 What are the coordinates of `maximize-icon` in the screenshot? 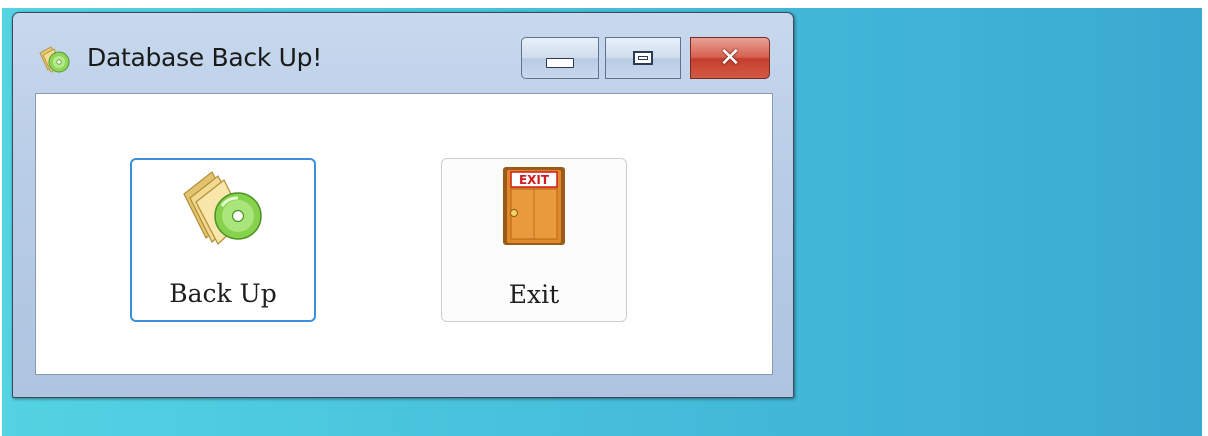 It's located at (643, 58).